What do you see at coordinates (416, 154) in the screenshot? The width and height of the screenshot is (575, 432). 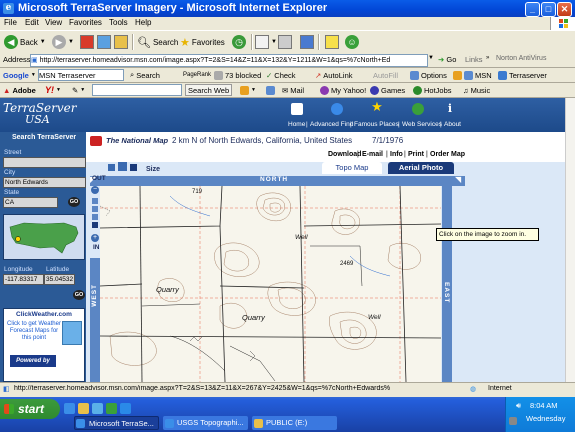 I see `link-print: Print` at bounding box center [416, 154].